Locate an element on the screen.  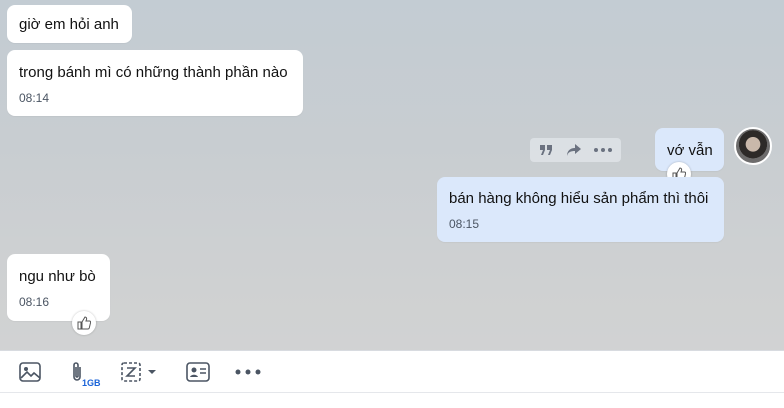
avatar is located at coordinates (753, 146).